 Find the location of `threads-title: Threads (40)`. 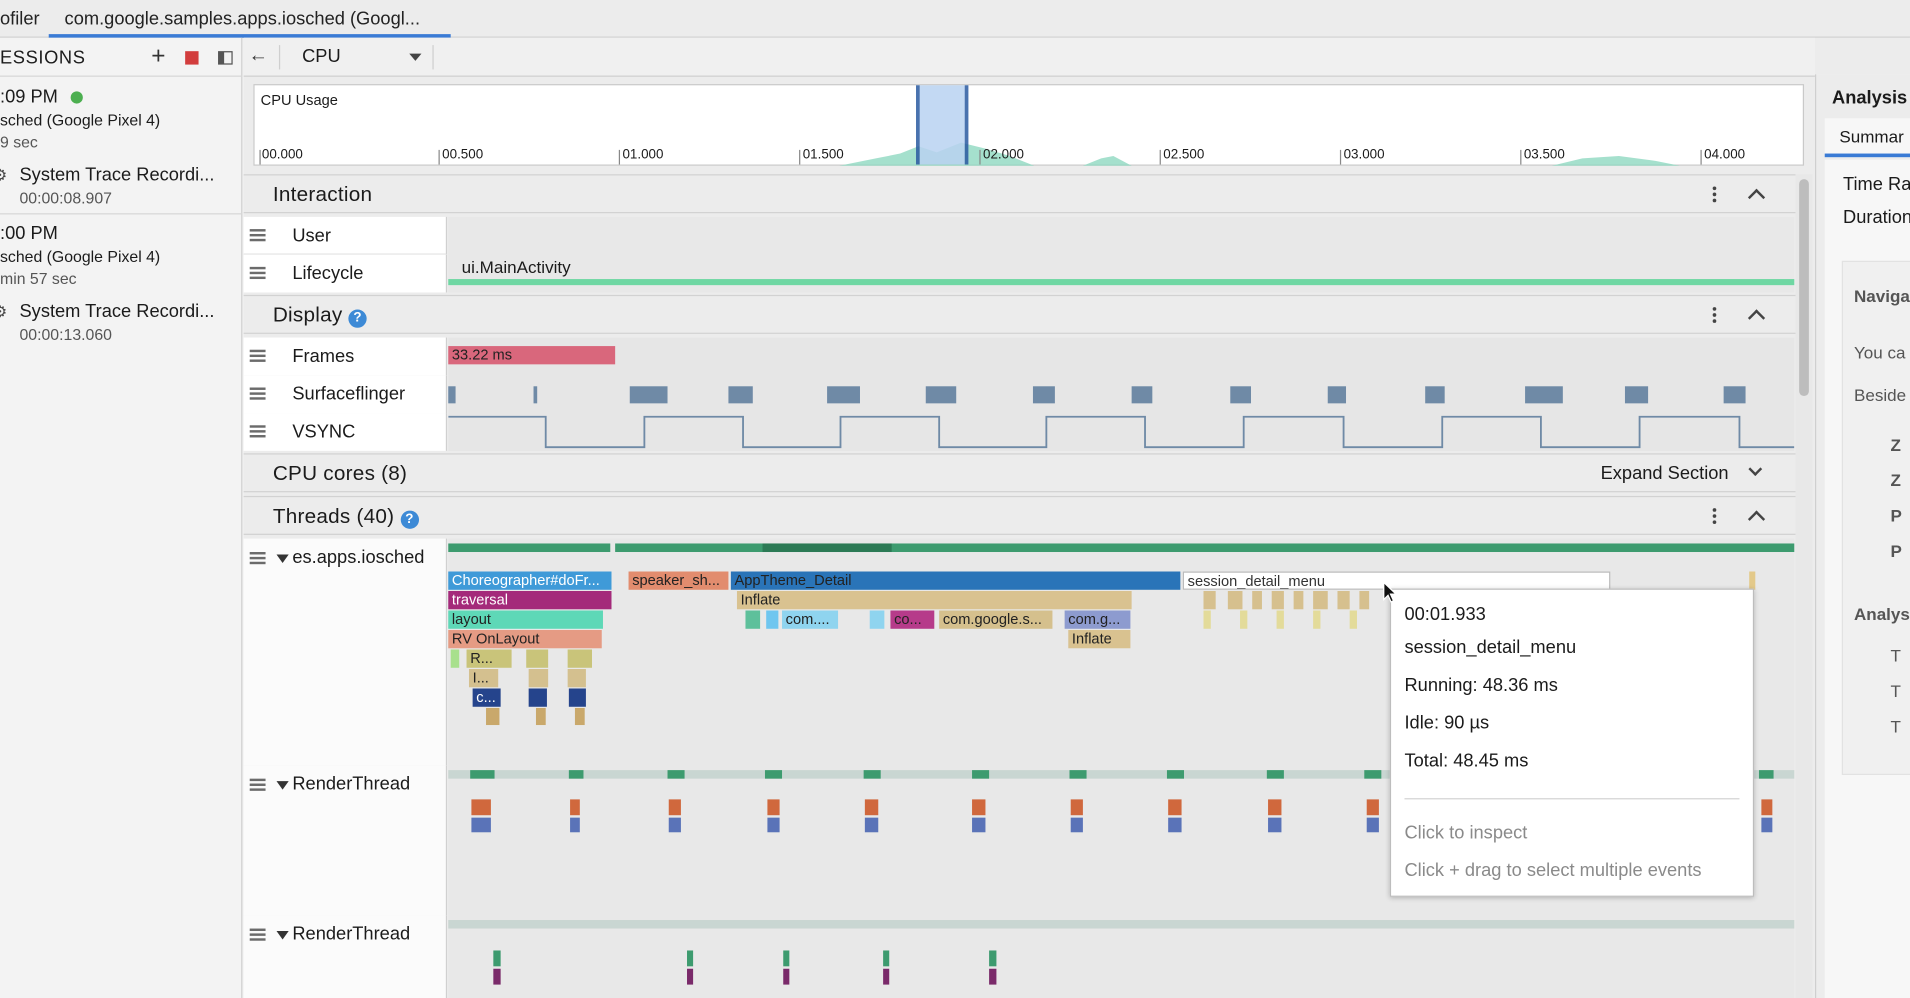

threads-title: Threads (40) is located at coordinates (333, 516).